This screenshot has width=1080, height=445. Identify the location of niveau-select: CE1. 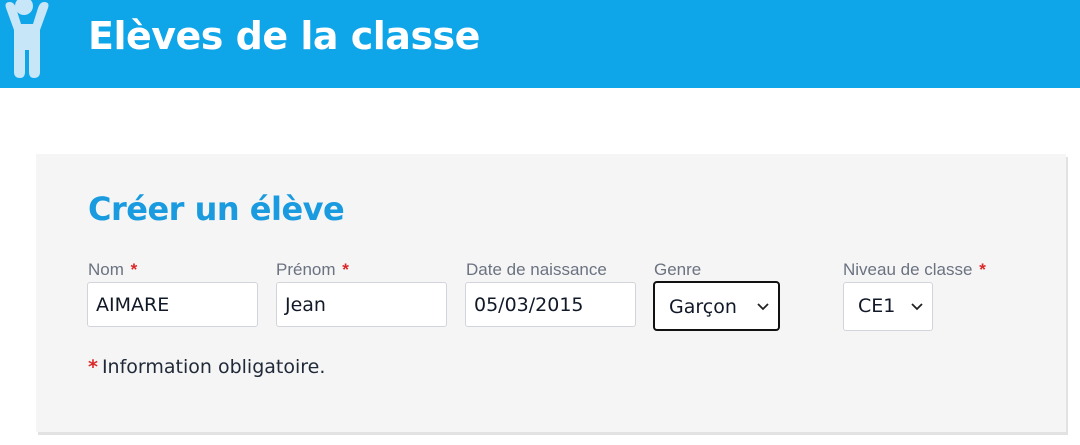
(888, 306).